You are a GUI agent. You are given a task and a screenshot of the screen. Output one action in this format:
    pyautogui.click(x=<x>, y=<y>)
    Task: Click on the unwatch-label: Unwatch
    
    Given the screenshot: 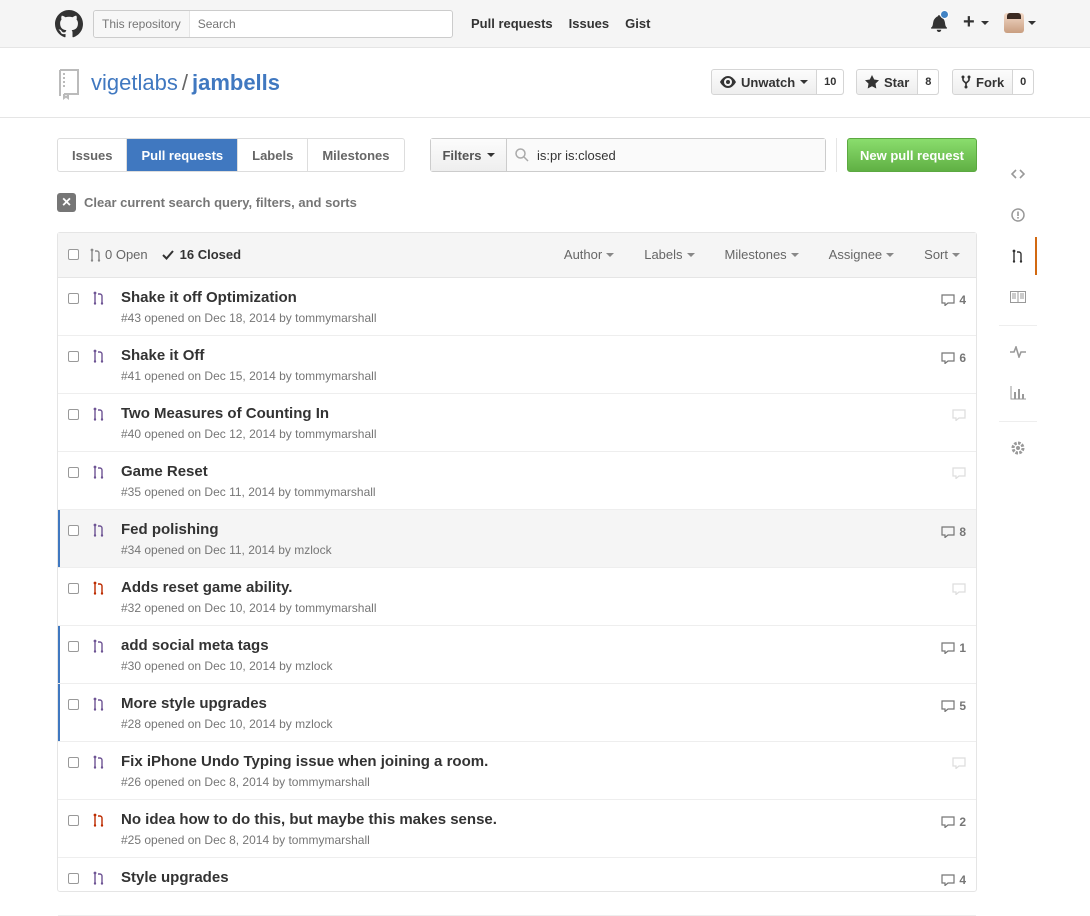 What is the action you would take?
    pyautogui.click(x=768, y=82)
    